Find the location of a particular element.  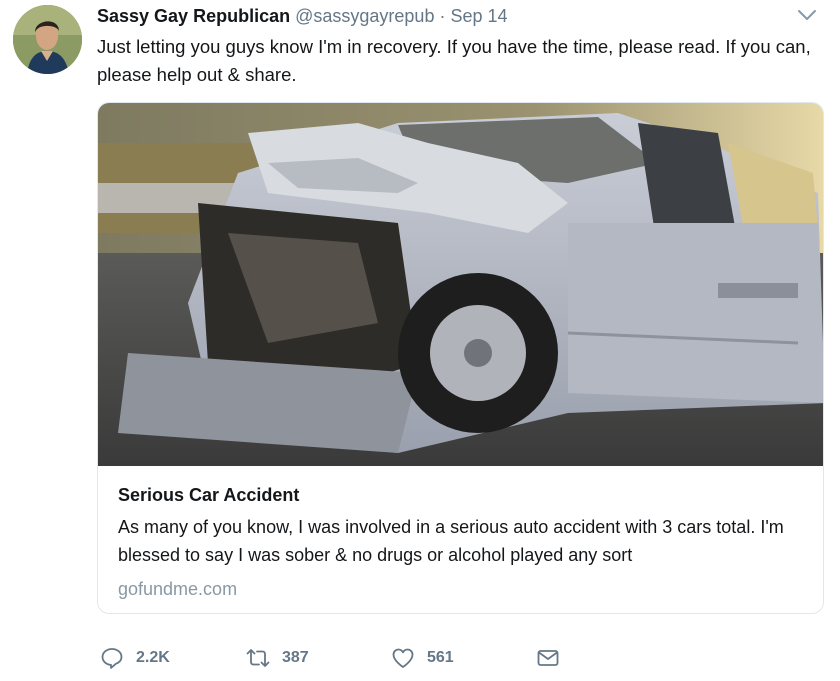

card-title: Serious Car Accident is located at coordinates (462, 495).